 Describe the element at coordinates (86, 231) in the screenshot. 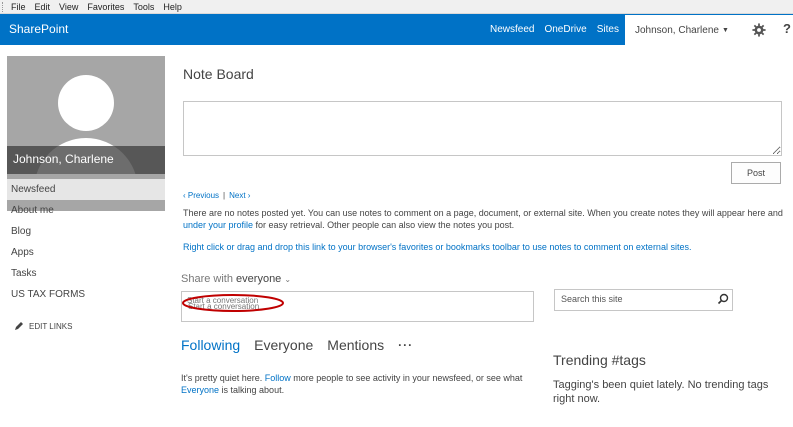

I see `quick-launch-blog: Blog` at that location.